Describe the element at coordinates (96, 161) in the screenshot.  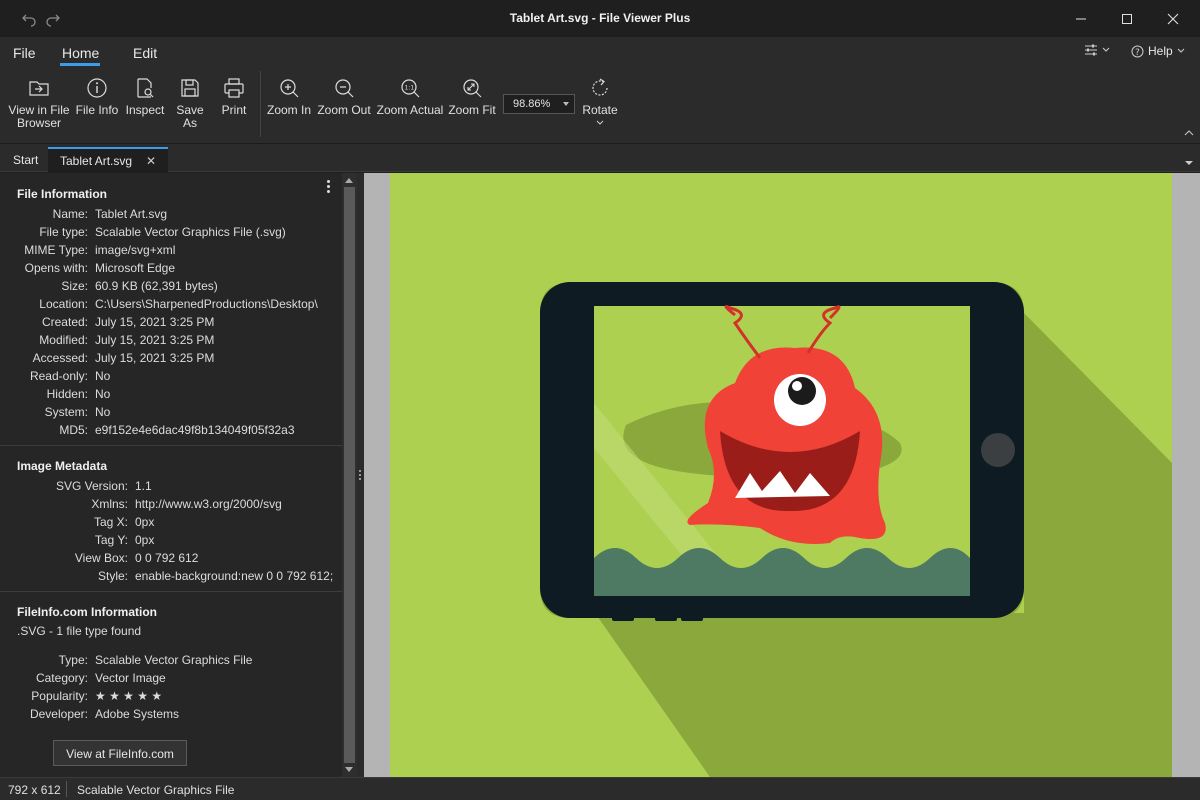
I see `tab-label: Tablet Art.svg` at that location.